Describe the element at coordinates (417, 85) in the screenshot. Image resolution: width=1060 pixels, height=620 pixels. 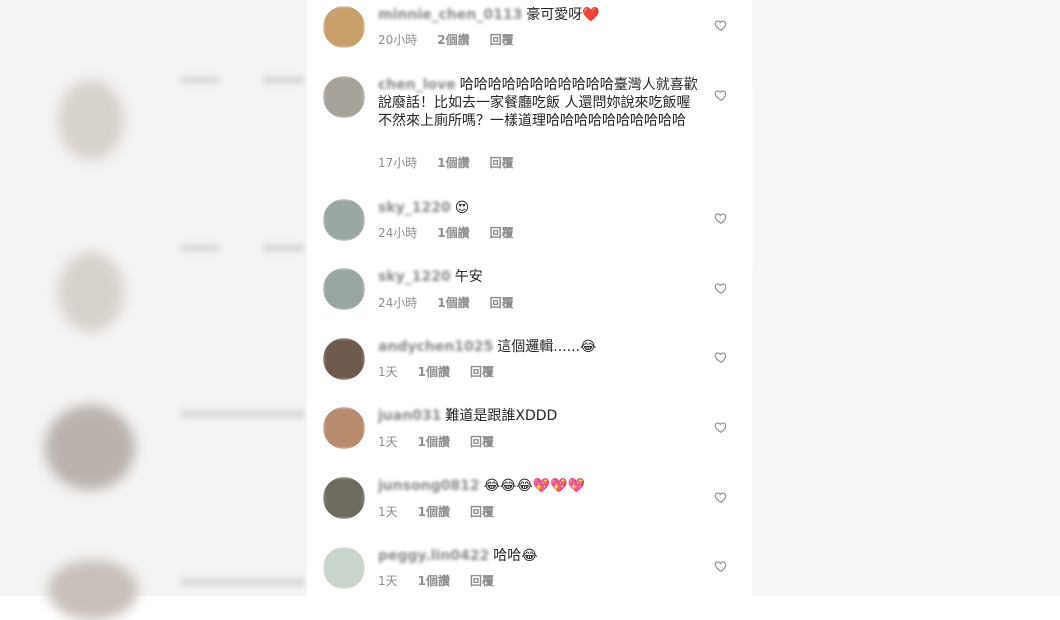
I see `comment-username: chen_love` at that location.